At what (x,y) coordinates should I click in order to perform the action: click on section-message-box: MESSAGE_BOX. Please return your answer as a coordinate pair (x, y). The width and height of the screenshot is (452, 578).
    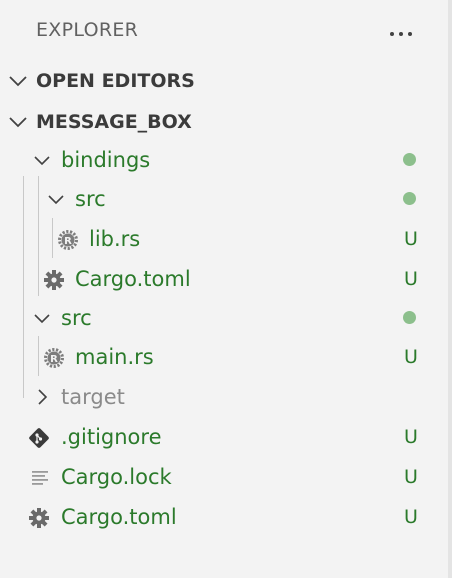
    Looking at the image, I should click on (224, 122).